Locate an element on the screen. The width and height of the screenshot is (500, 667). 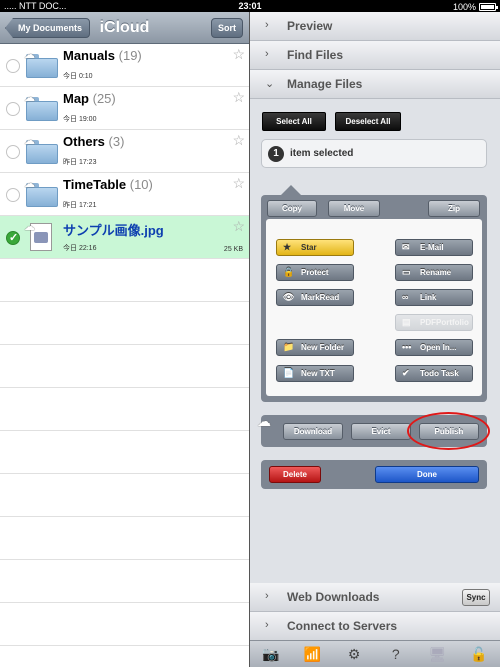
select-all-button: Select All is located at coordinates (294, 121).